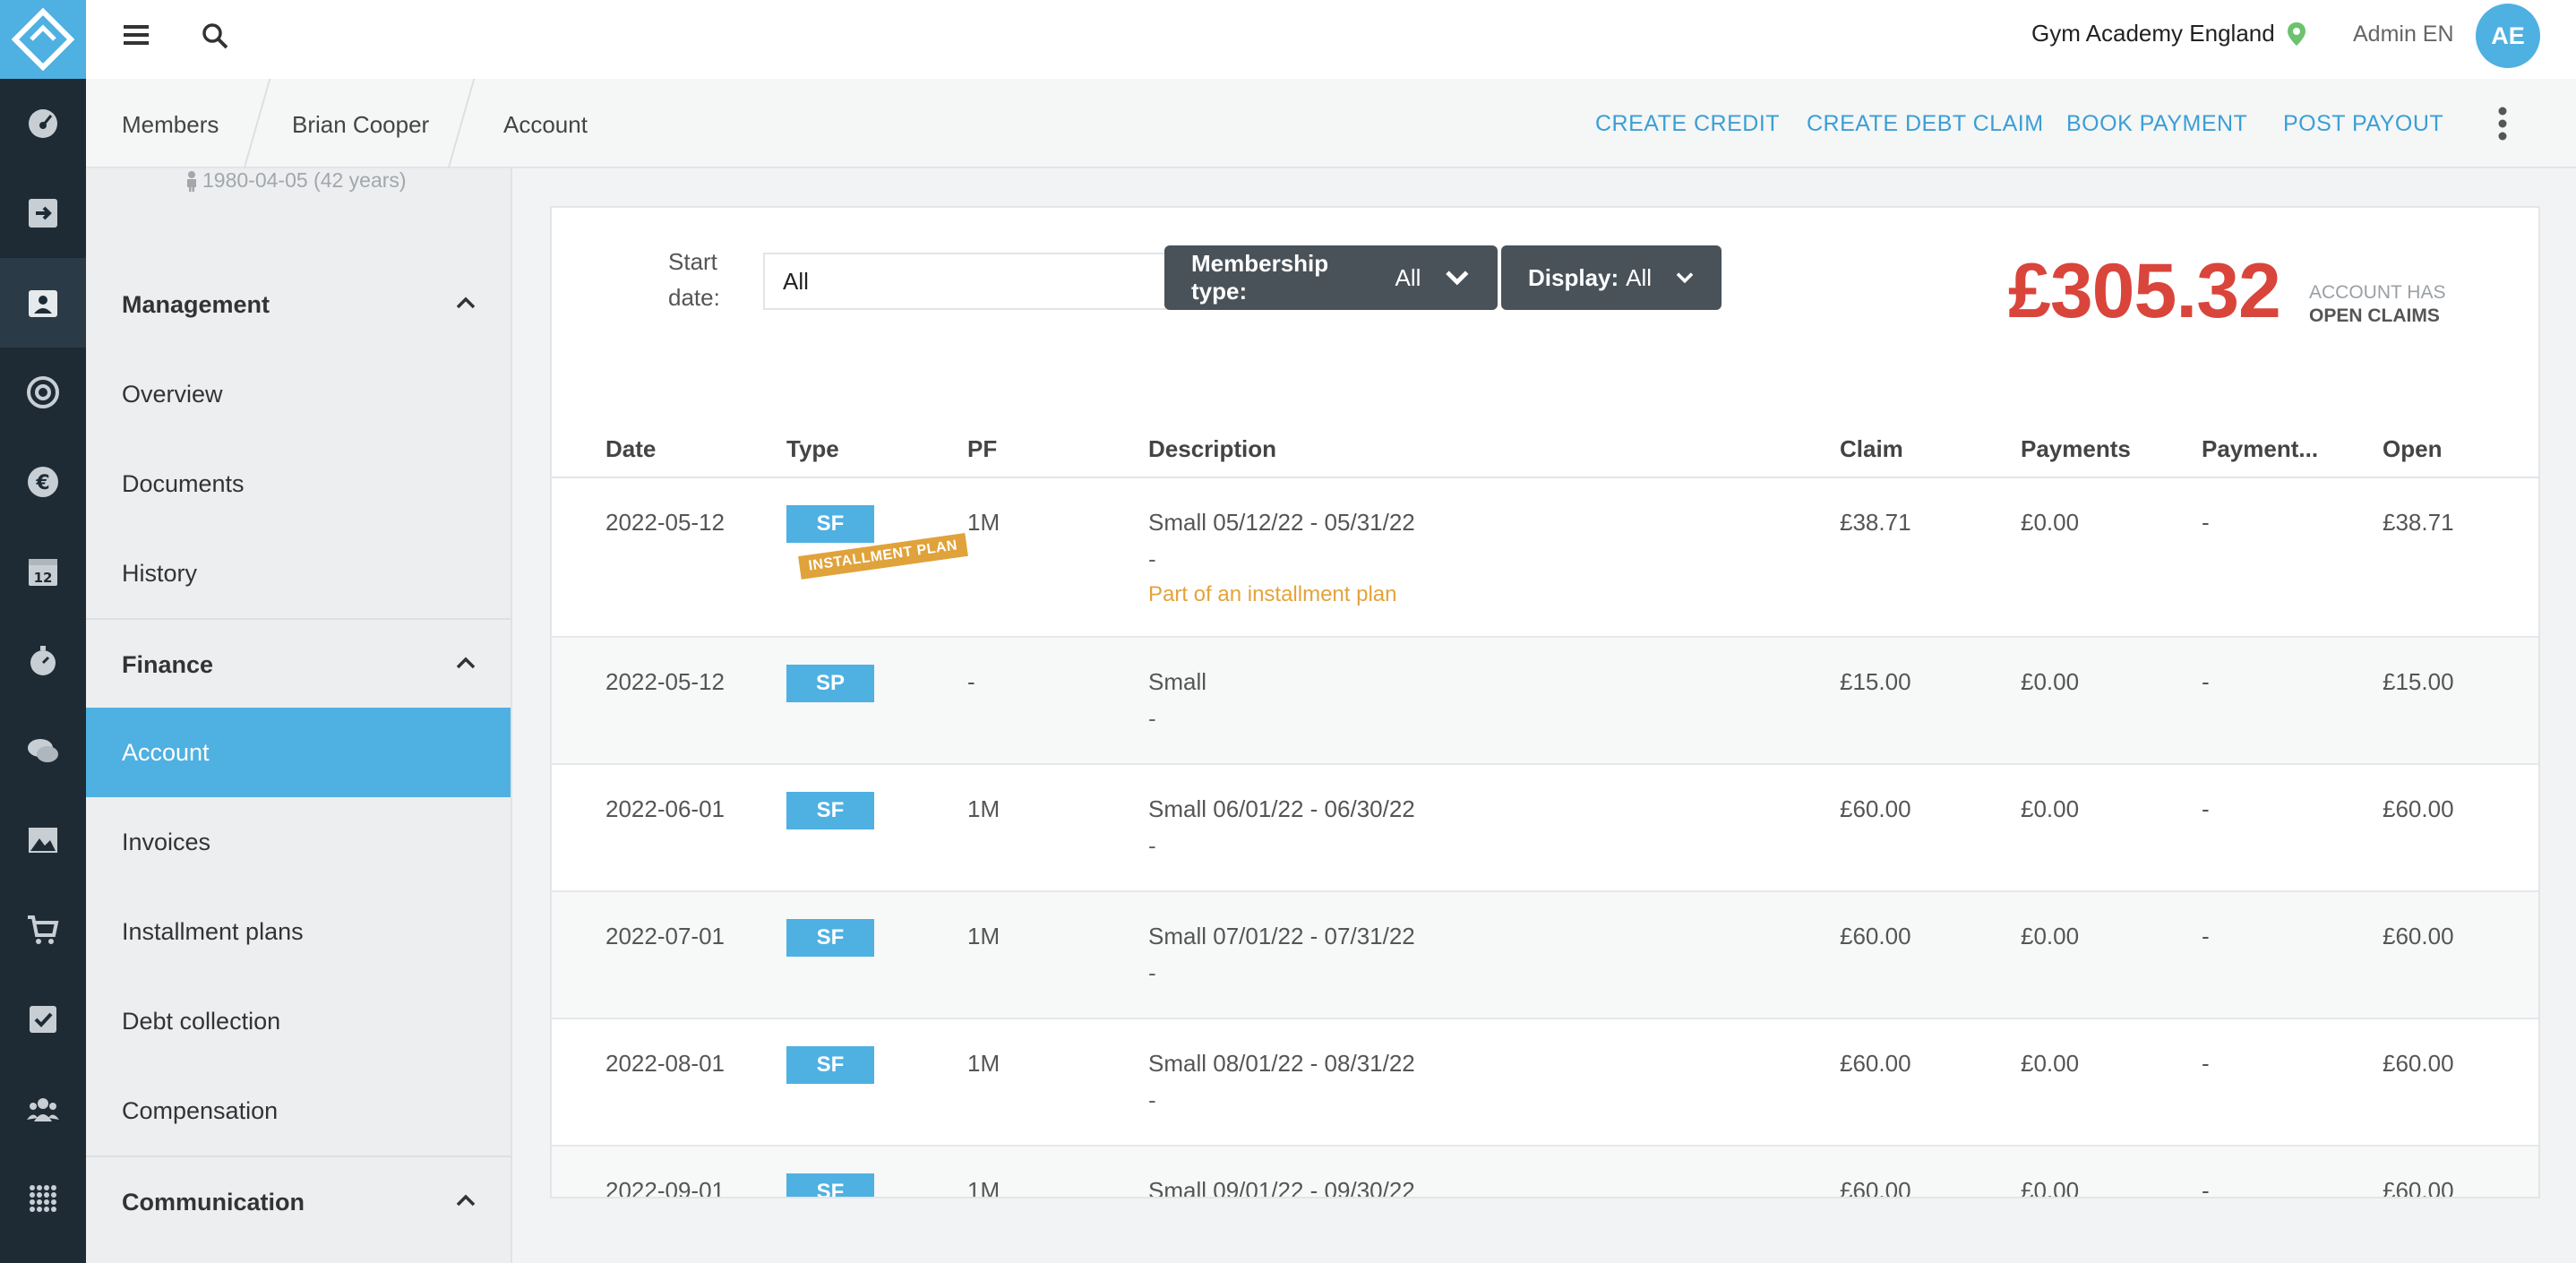 The height and width of the screenshot is (1263, 2576). Describe the element at coordinates (2076, 449) in the screenshot. I see `column-header-payments: Payments` at that location.